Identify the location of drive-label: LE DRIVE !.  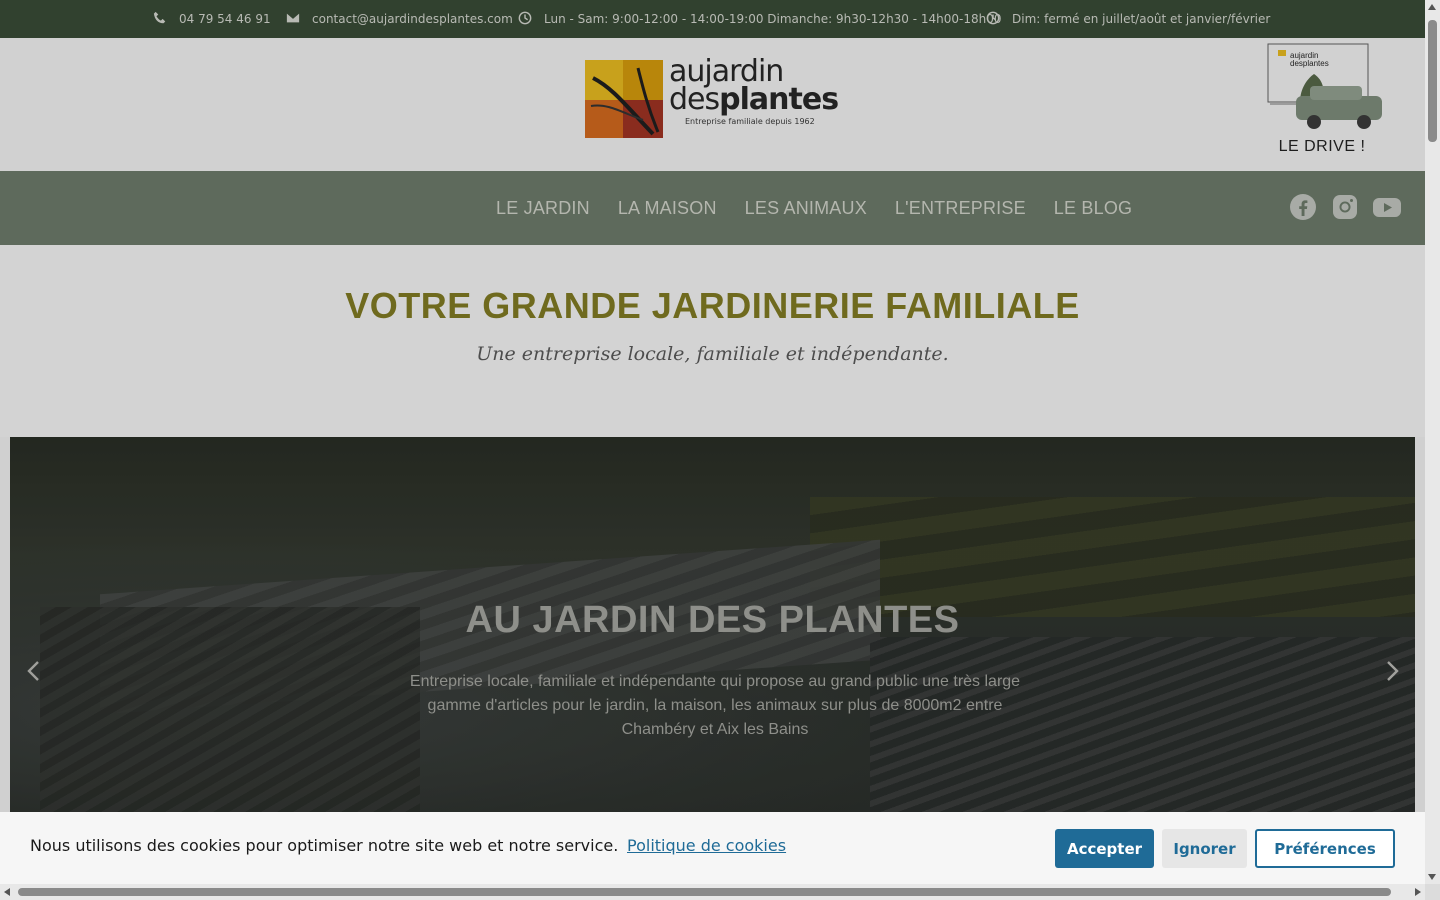
(1322, 147).